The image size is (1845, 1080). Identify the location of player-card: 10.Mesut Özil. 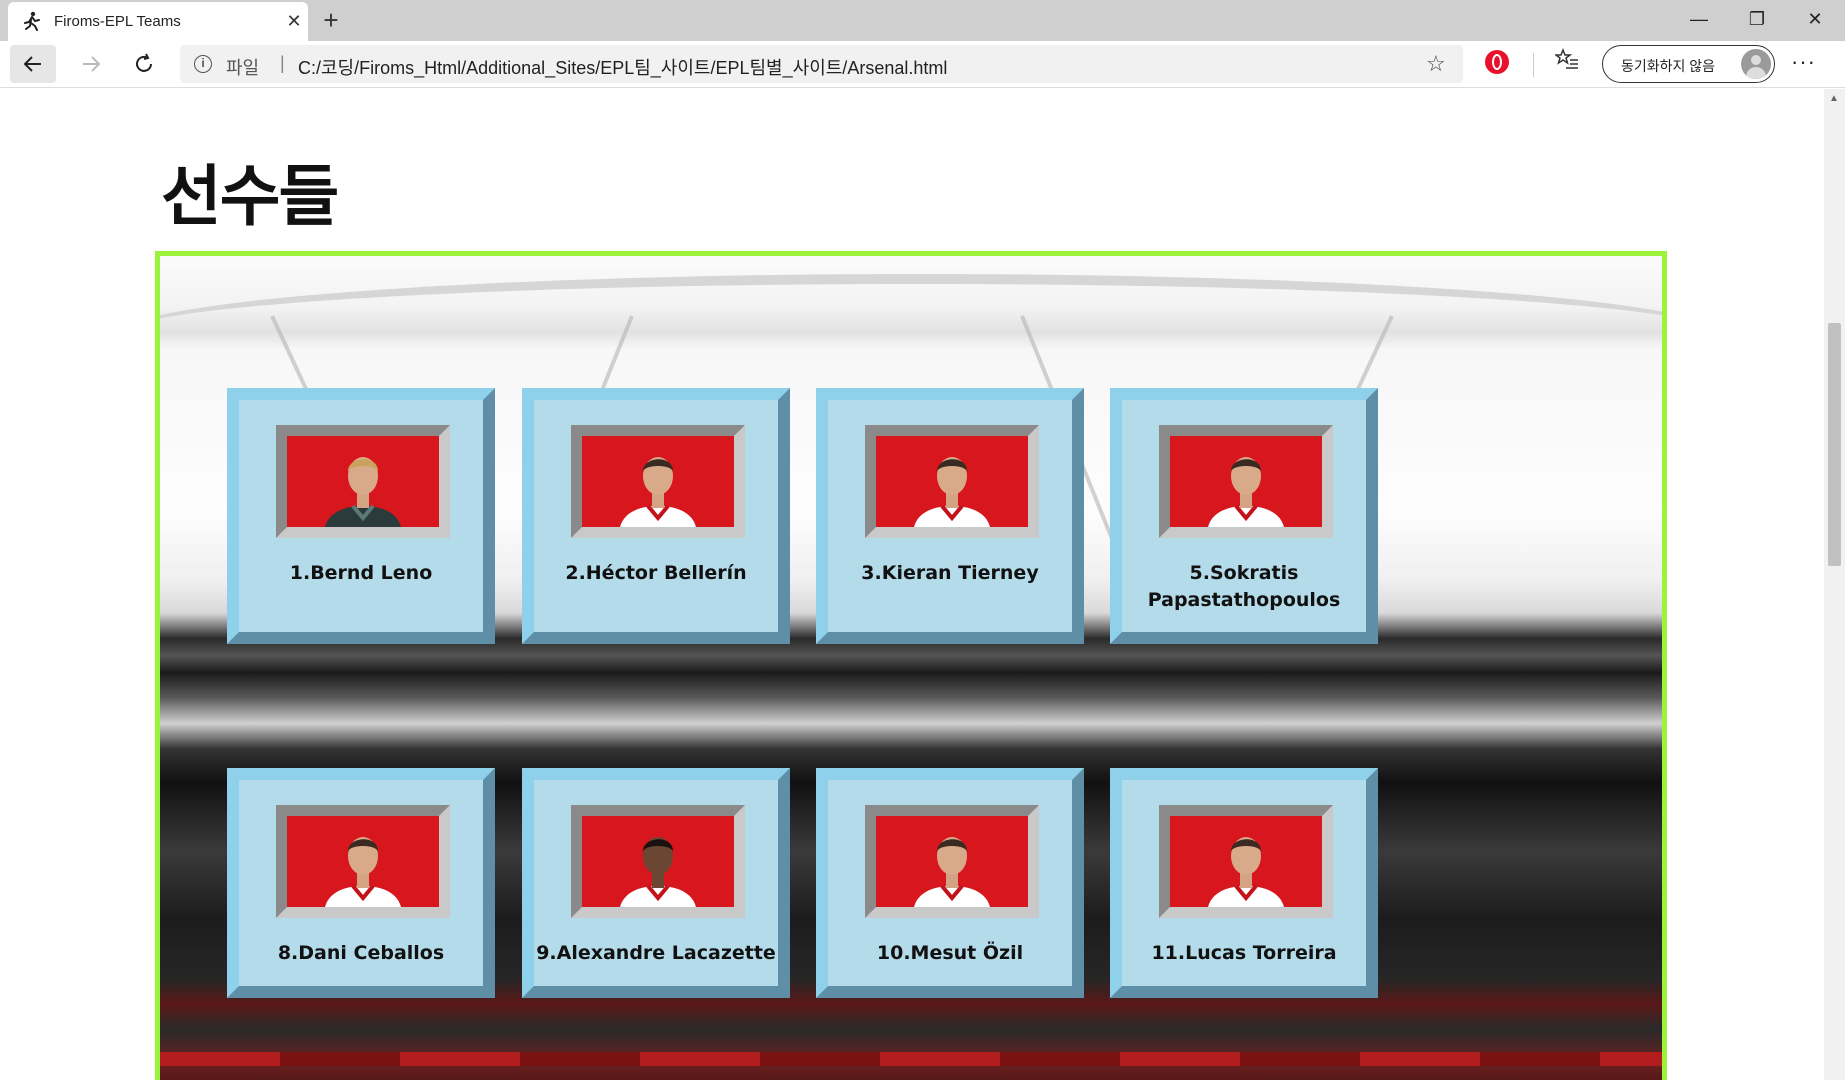
(950, 883).